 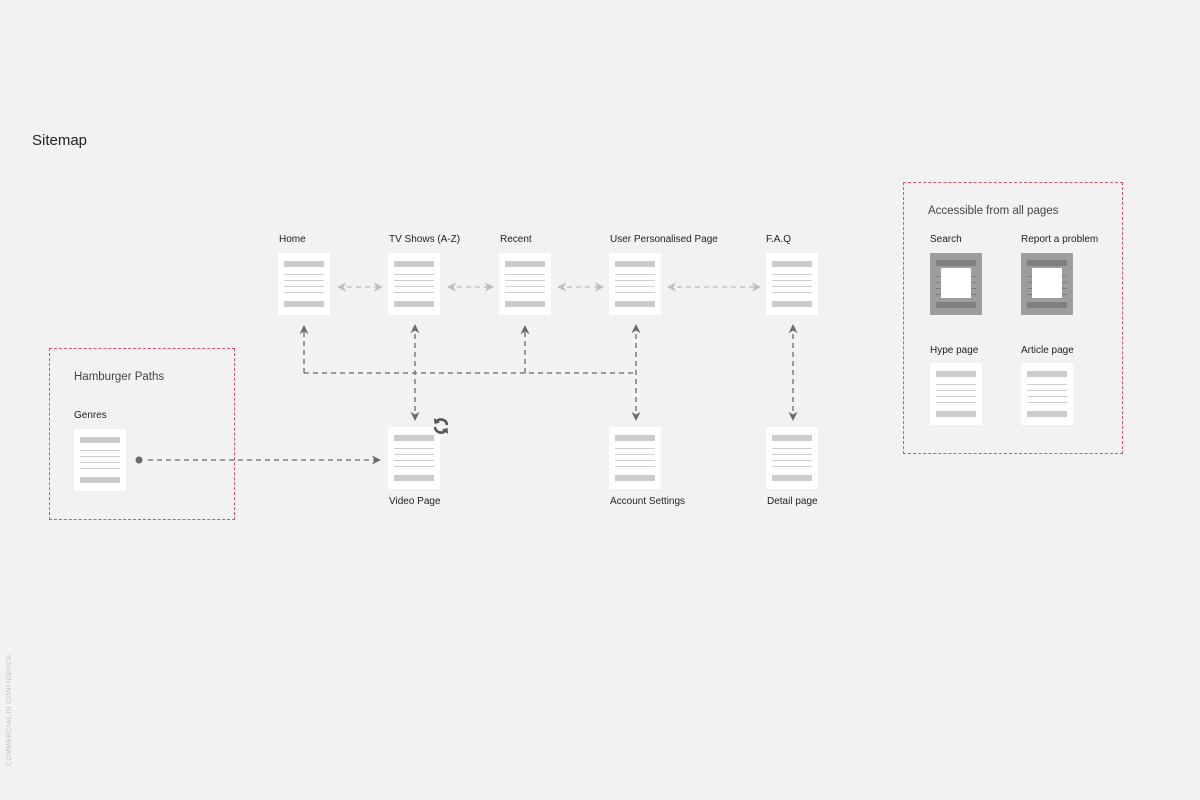 I want to click on page-node-video, so click(x=414, y=458).